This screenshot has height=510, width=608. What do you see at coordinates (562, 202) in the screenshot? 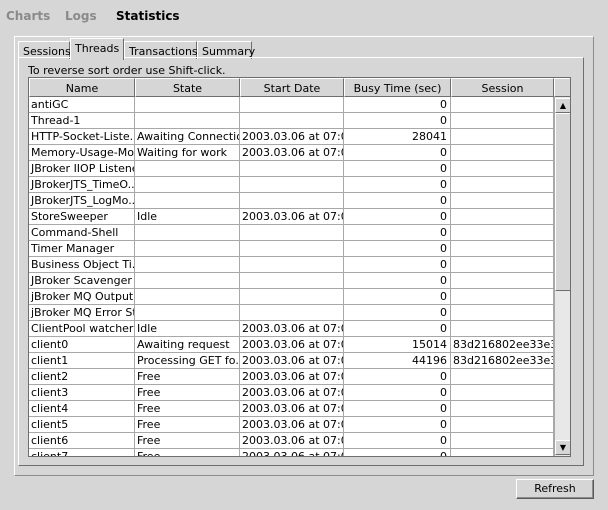
I see `scrollbar-thumb` at bounding box center [562, 202].